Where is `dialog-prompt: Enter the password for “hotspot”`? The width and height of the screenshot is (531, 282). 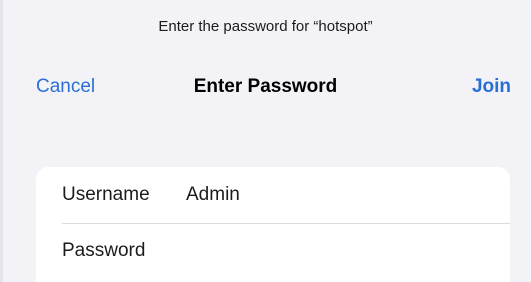 dialog-prompt: Enter the password for “hotspot” is located at coordinates (265, 26).